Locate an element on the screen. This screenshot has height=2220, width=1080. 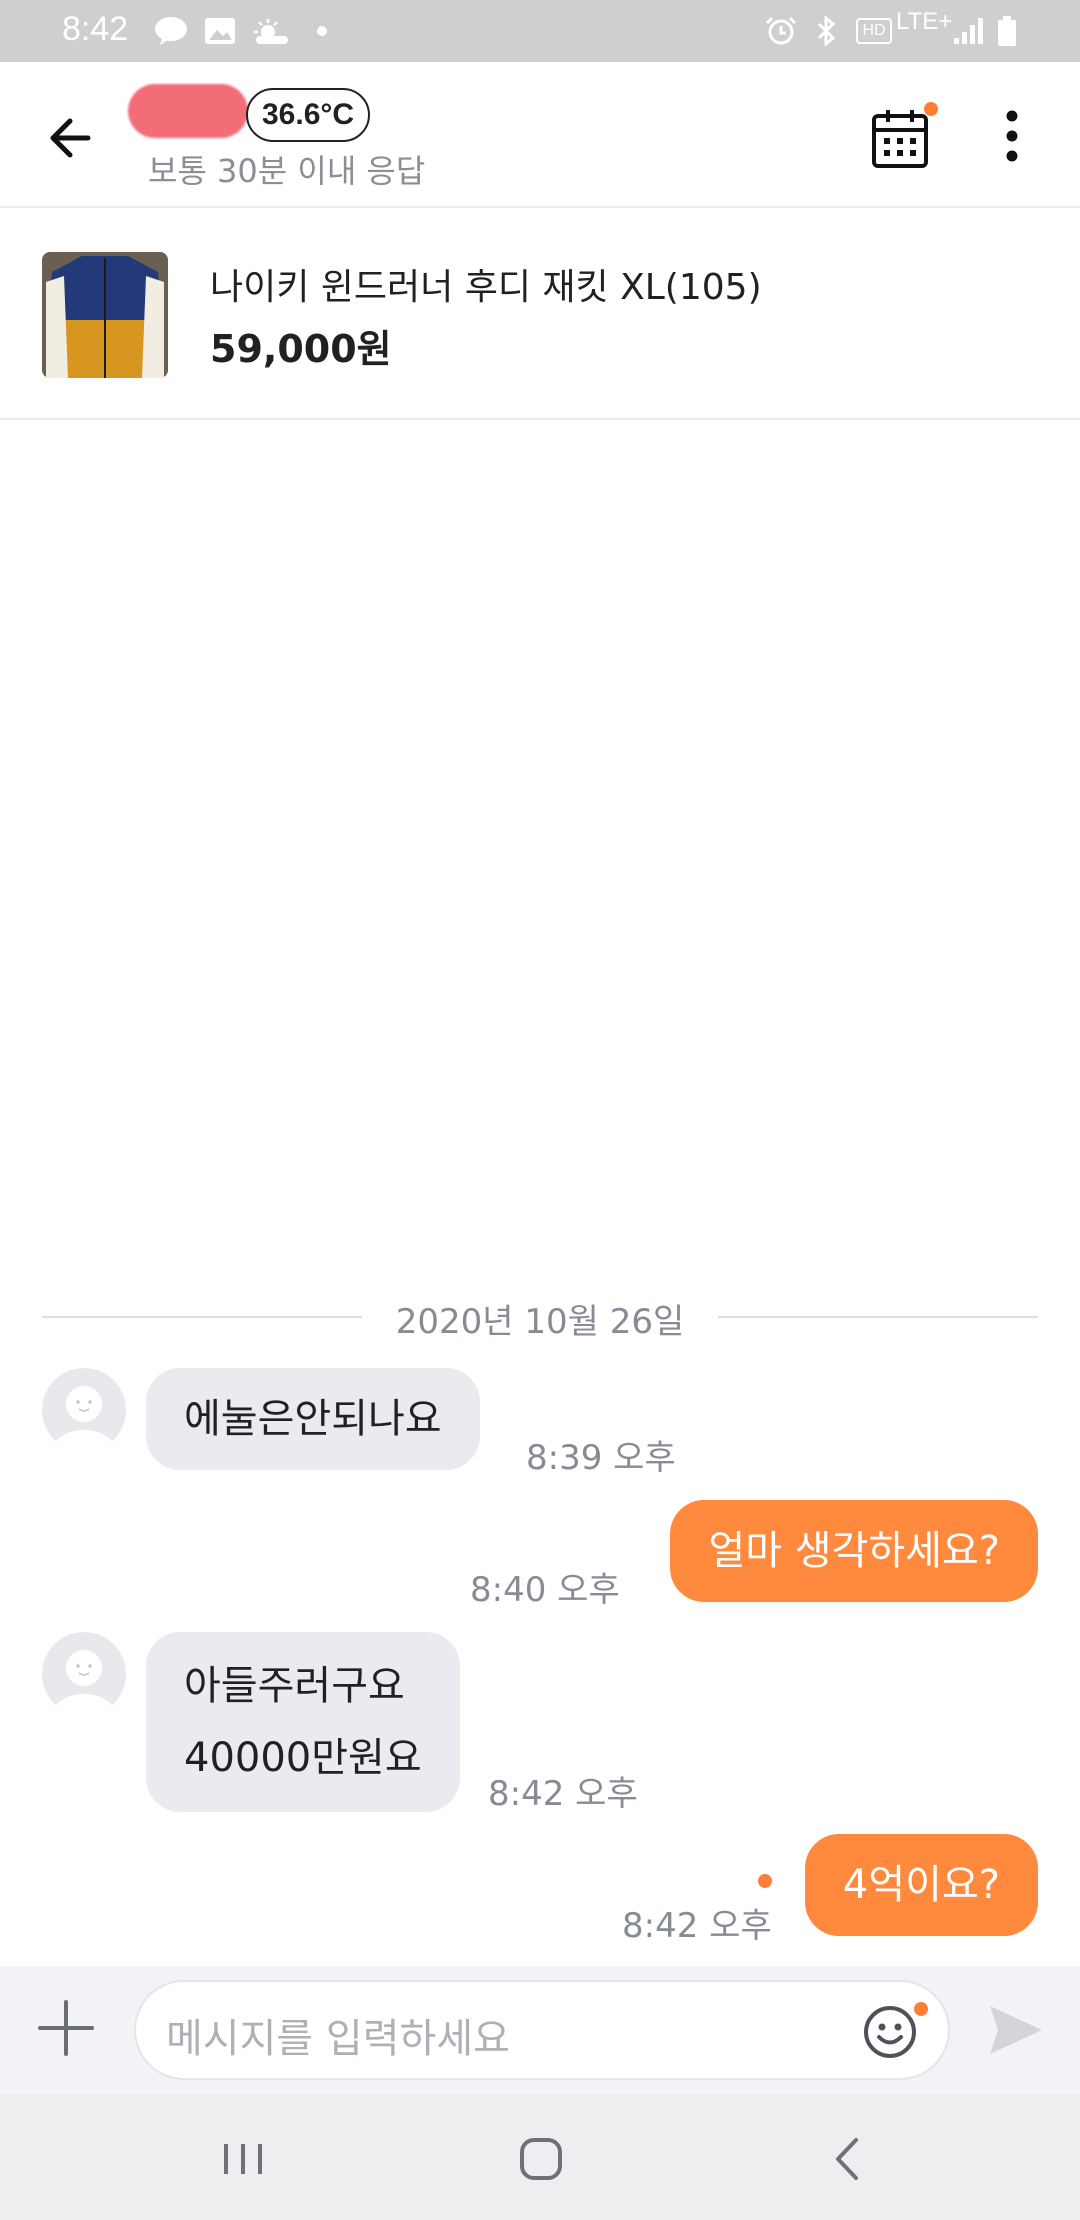
back-nav-icon is located at coordinates (849, 2159).